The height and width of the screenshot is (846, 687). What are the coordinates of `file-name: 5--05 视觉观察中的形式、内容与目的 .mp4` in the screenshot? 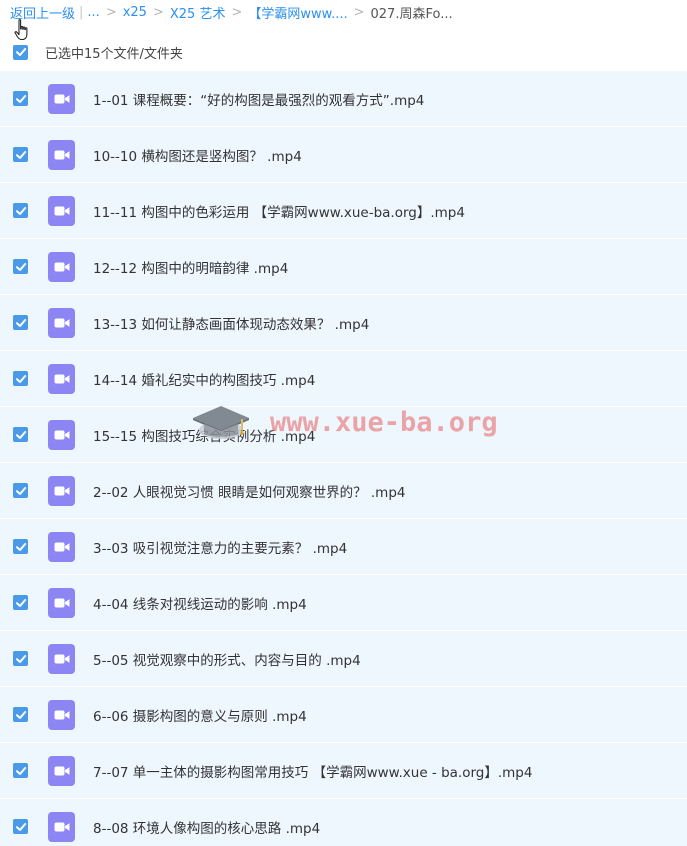 It's located at (227, 659).